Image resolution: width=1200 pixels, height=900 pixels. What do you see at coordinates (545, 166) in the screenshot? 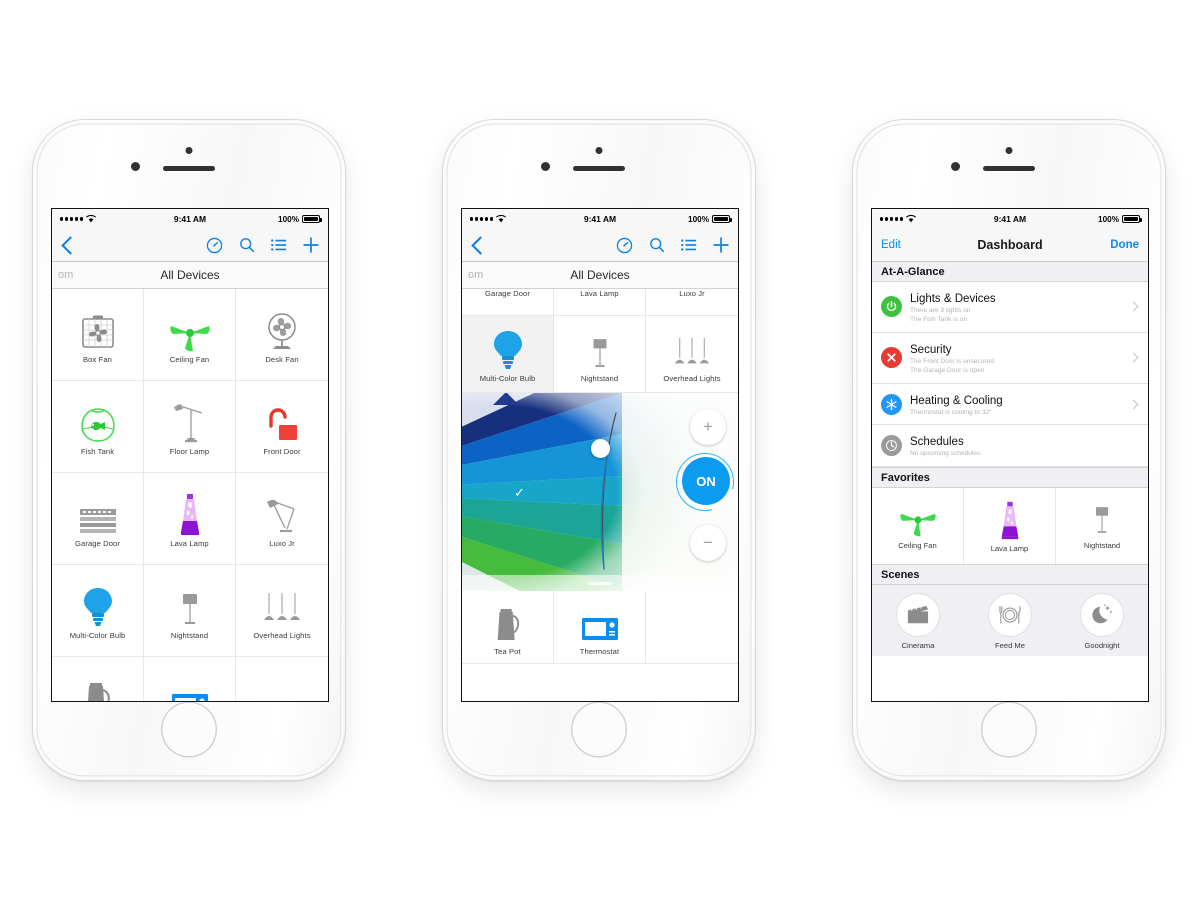
I see `front-camera-icon` at bounding box center [545, 166].